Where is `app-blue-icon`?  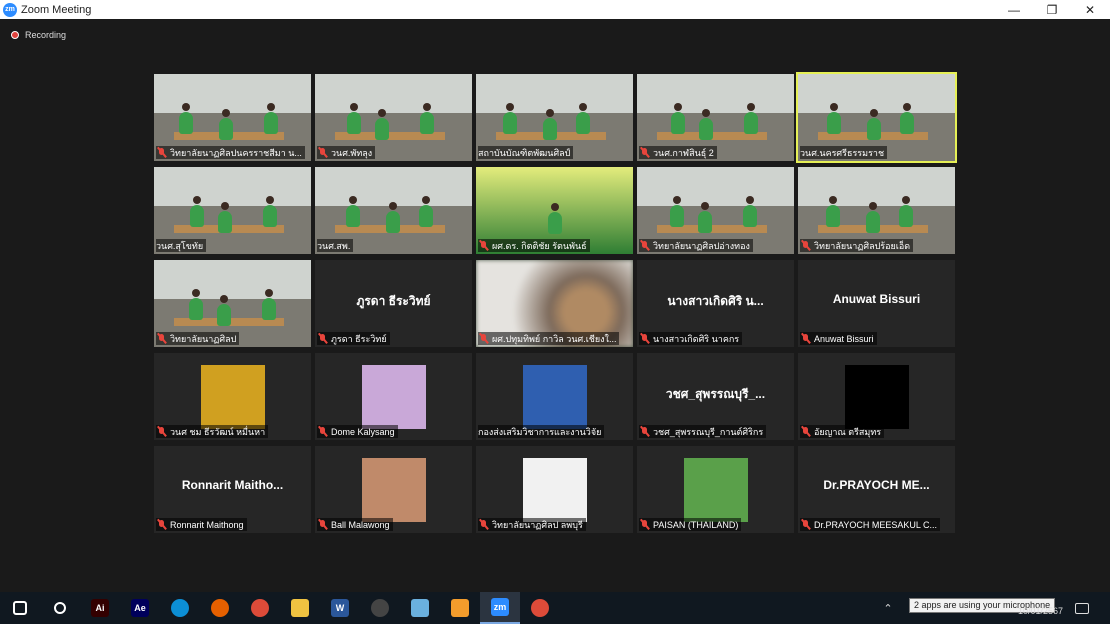
app-blue-icon is located at coordinates (420, 608).